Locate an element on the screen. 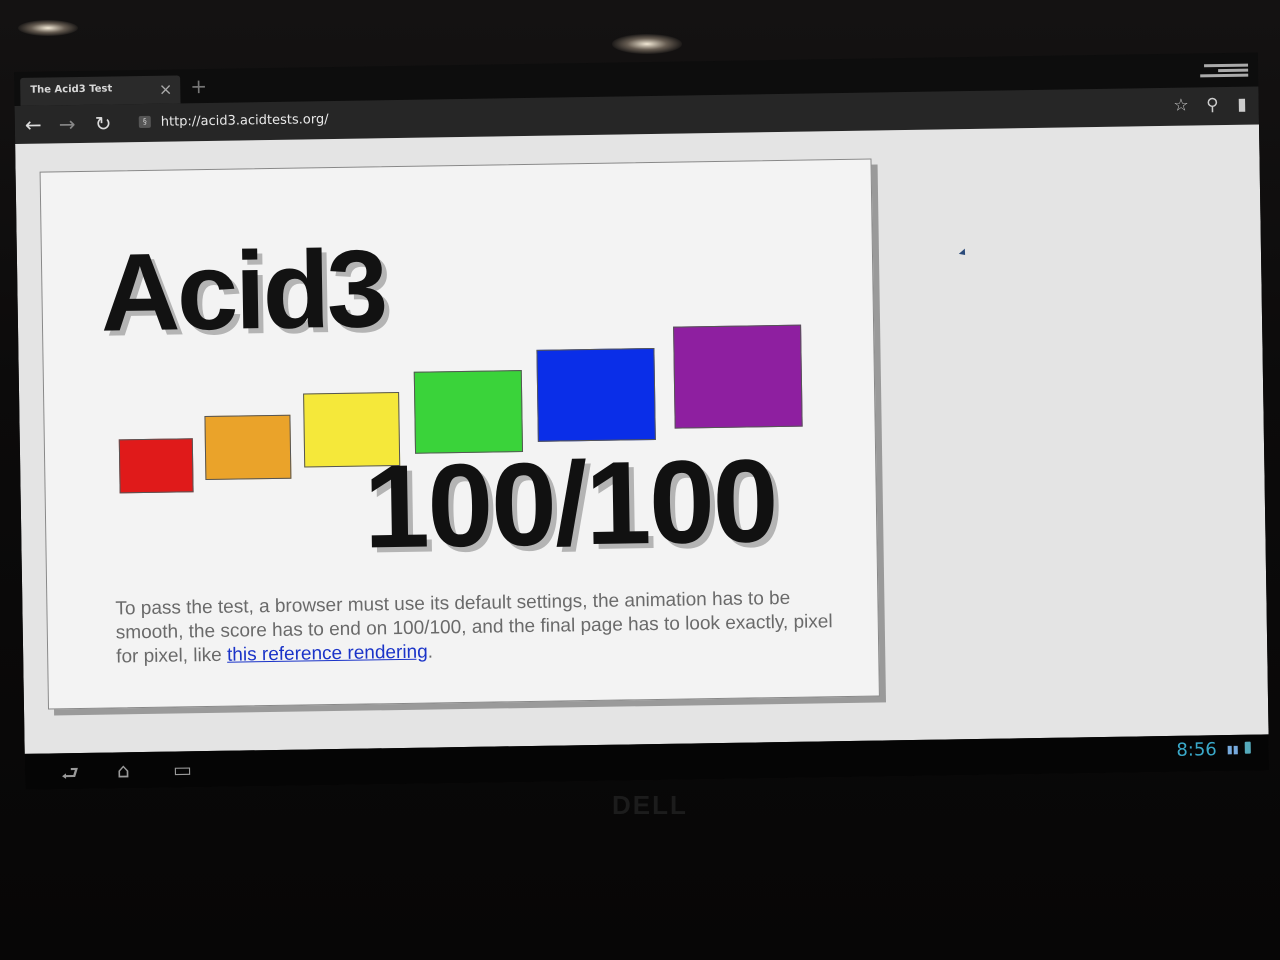 The image size is (1280, 960). back-arrow-icon: ← is located at coordinates (33, 125).